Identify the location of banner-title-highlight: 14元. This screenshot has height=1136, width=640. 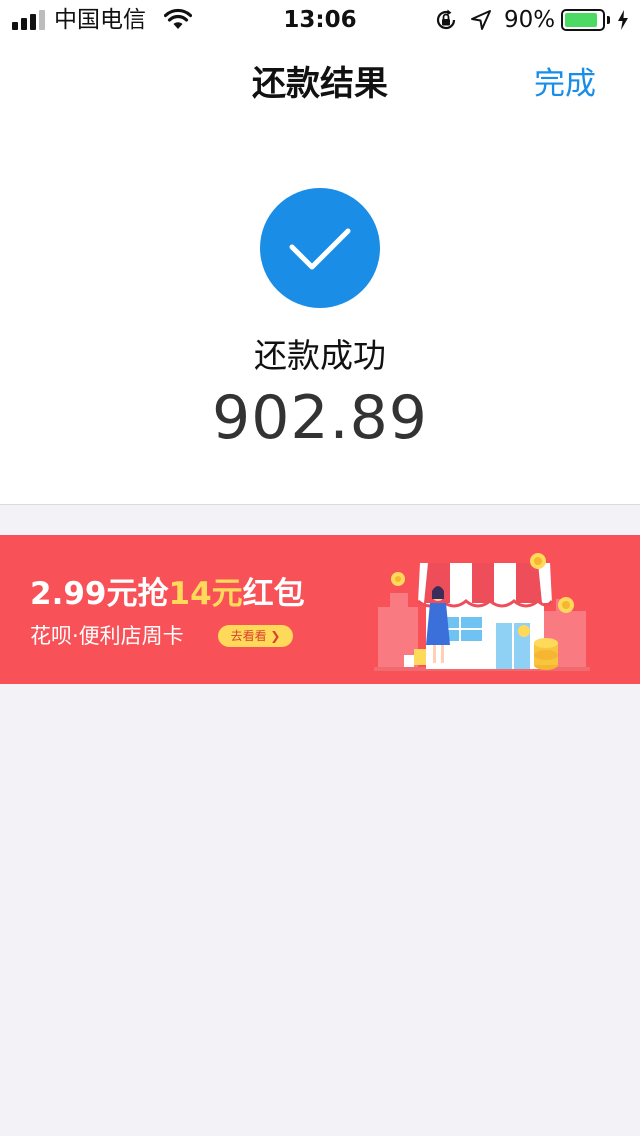
(205, 594).